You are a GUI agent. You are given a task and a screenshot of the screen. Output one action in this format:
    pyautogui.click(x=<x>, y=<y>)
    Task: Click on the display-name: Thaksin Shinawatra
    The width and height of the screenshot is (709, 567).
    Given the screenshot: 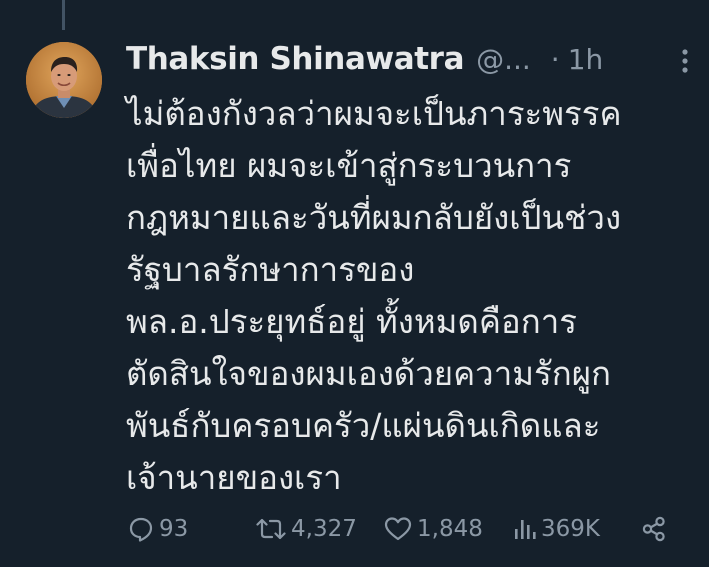 What is the action you would take?
    pyautogui.click(x=295, y=59)
    